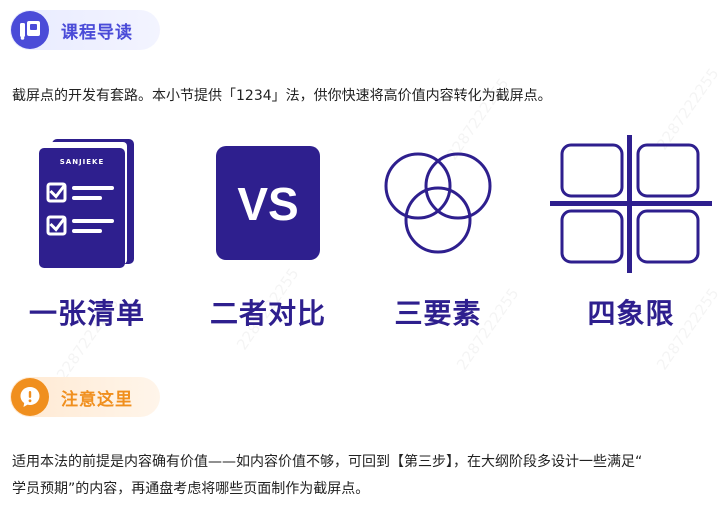  I want to click on book-icon, so click(30, 30).